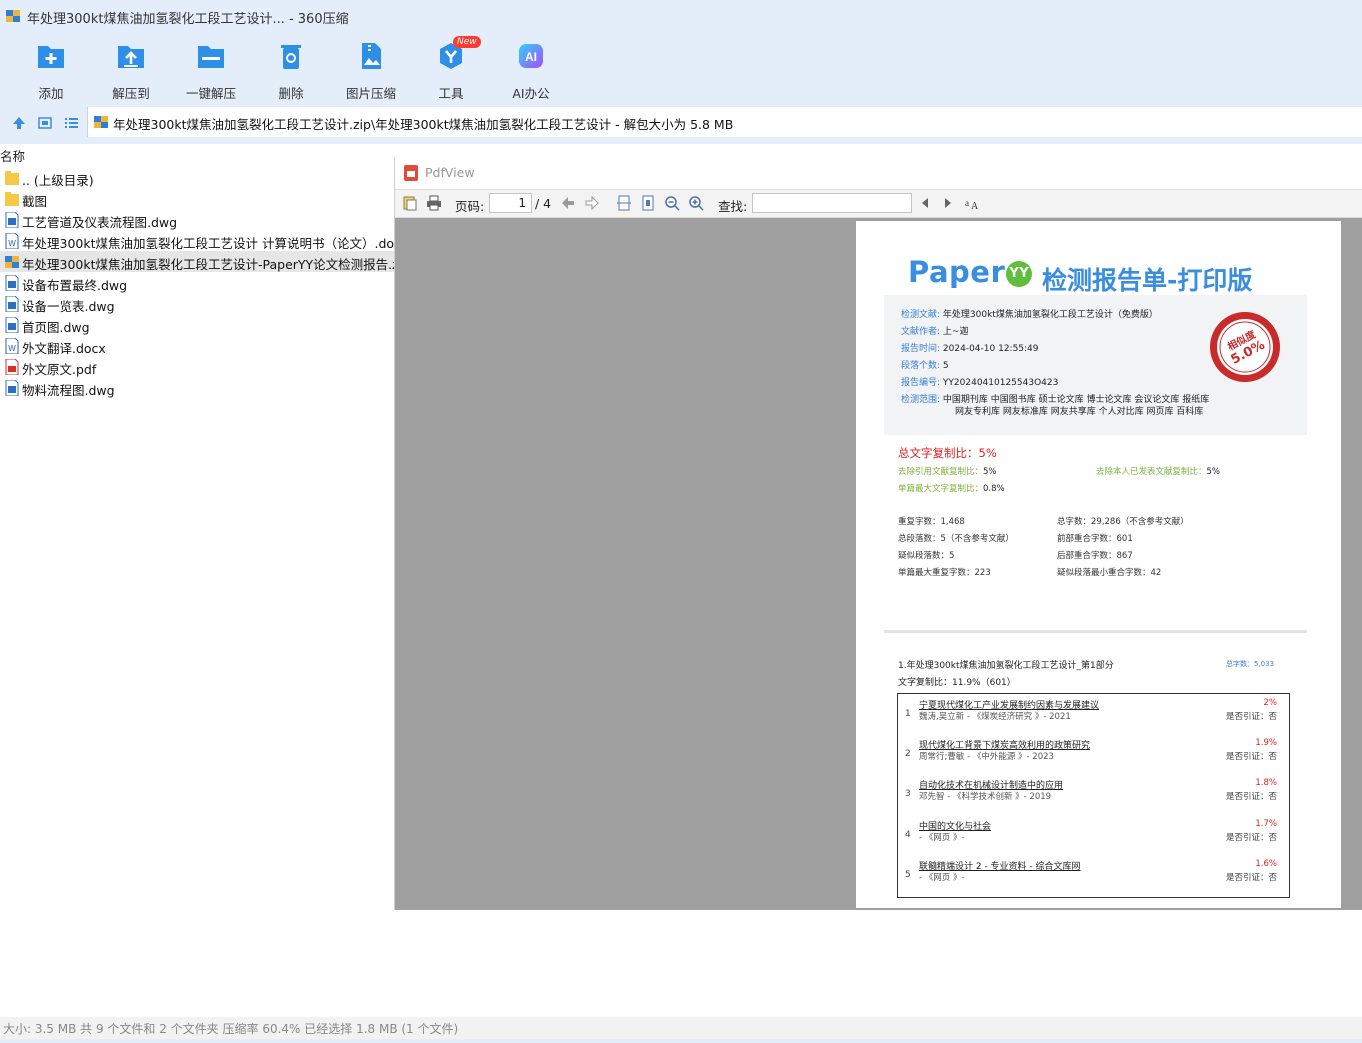  What do you see at coordinates (543, 203) in the screenshot?
I see `page-total: / 4` at bounding box center [543, 203].